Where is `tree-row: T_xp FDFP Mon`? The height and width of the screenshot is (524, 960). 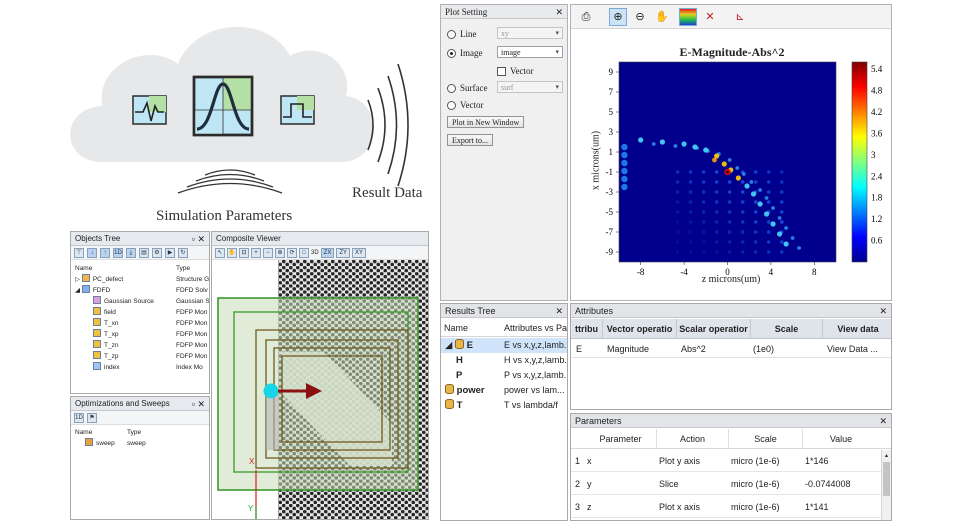
tree-row: T_xp FDFP Mon is located at coordinates (140, 334).